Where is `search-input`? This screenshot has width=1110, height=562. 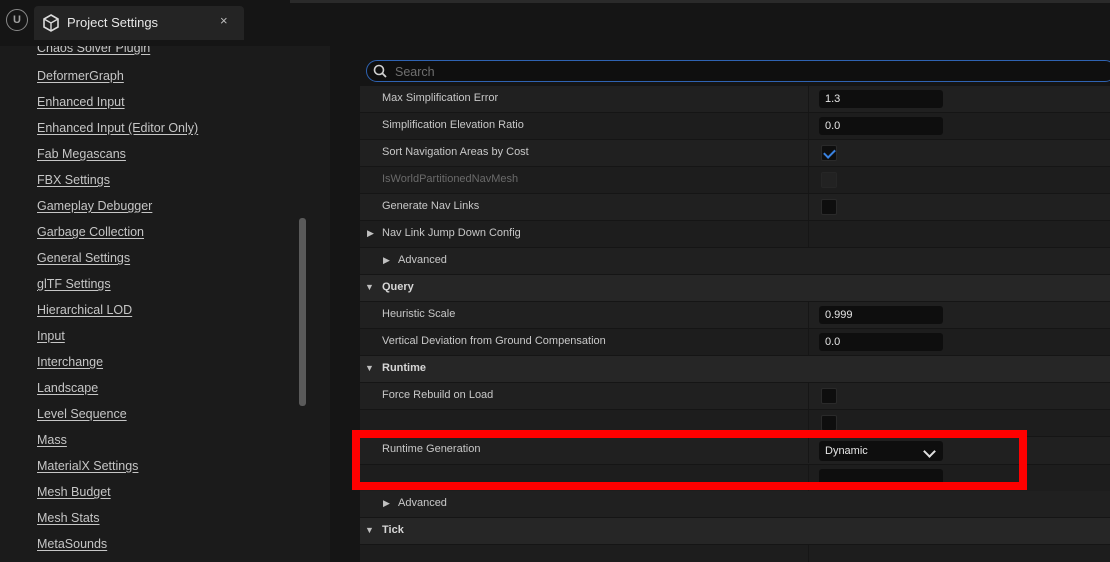 search-input is located at coordinates (745, 72).